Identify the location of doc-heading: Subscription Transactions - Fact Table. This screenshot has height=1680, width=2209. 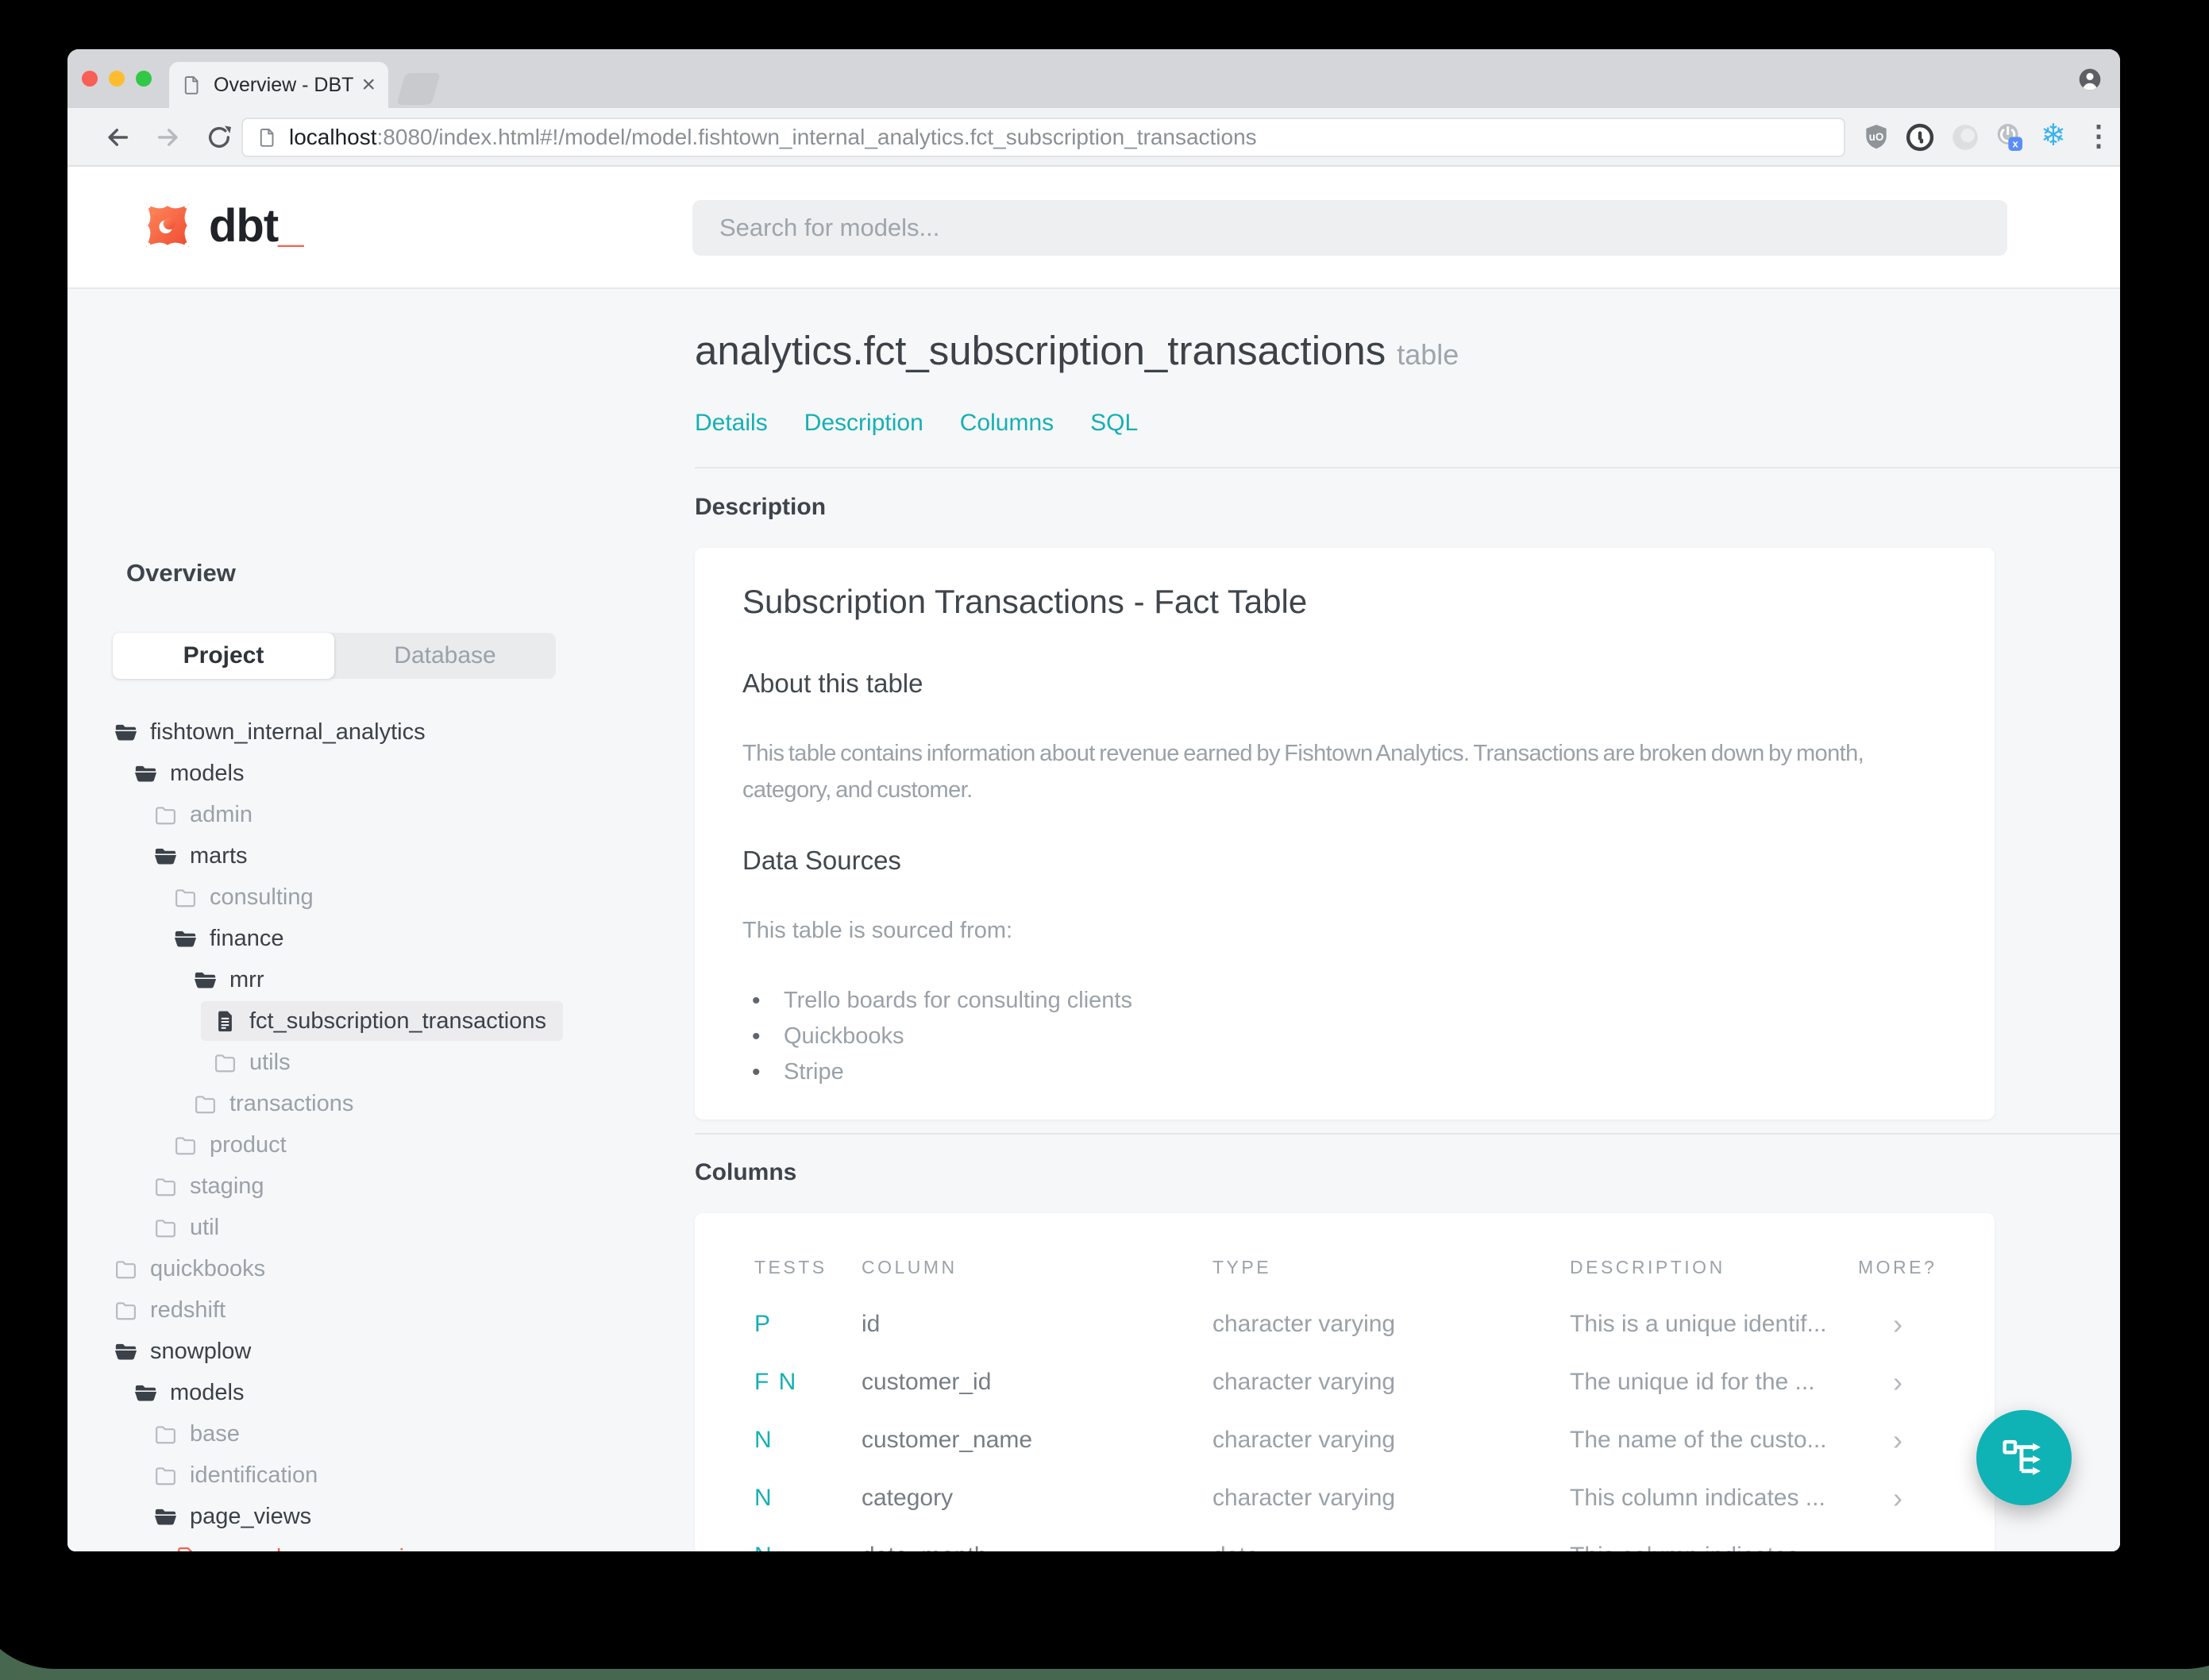
(1025, 601).